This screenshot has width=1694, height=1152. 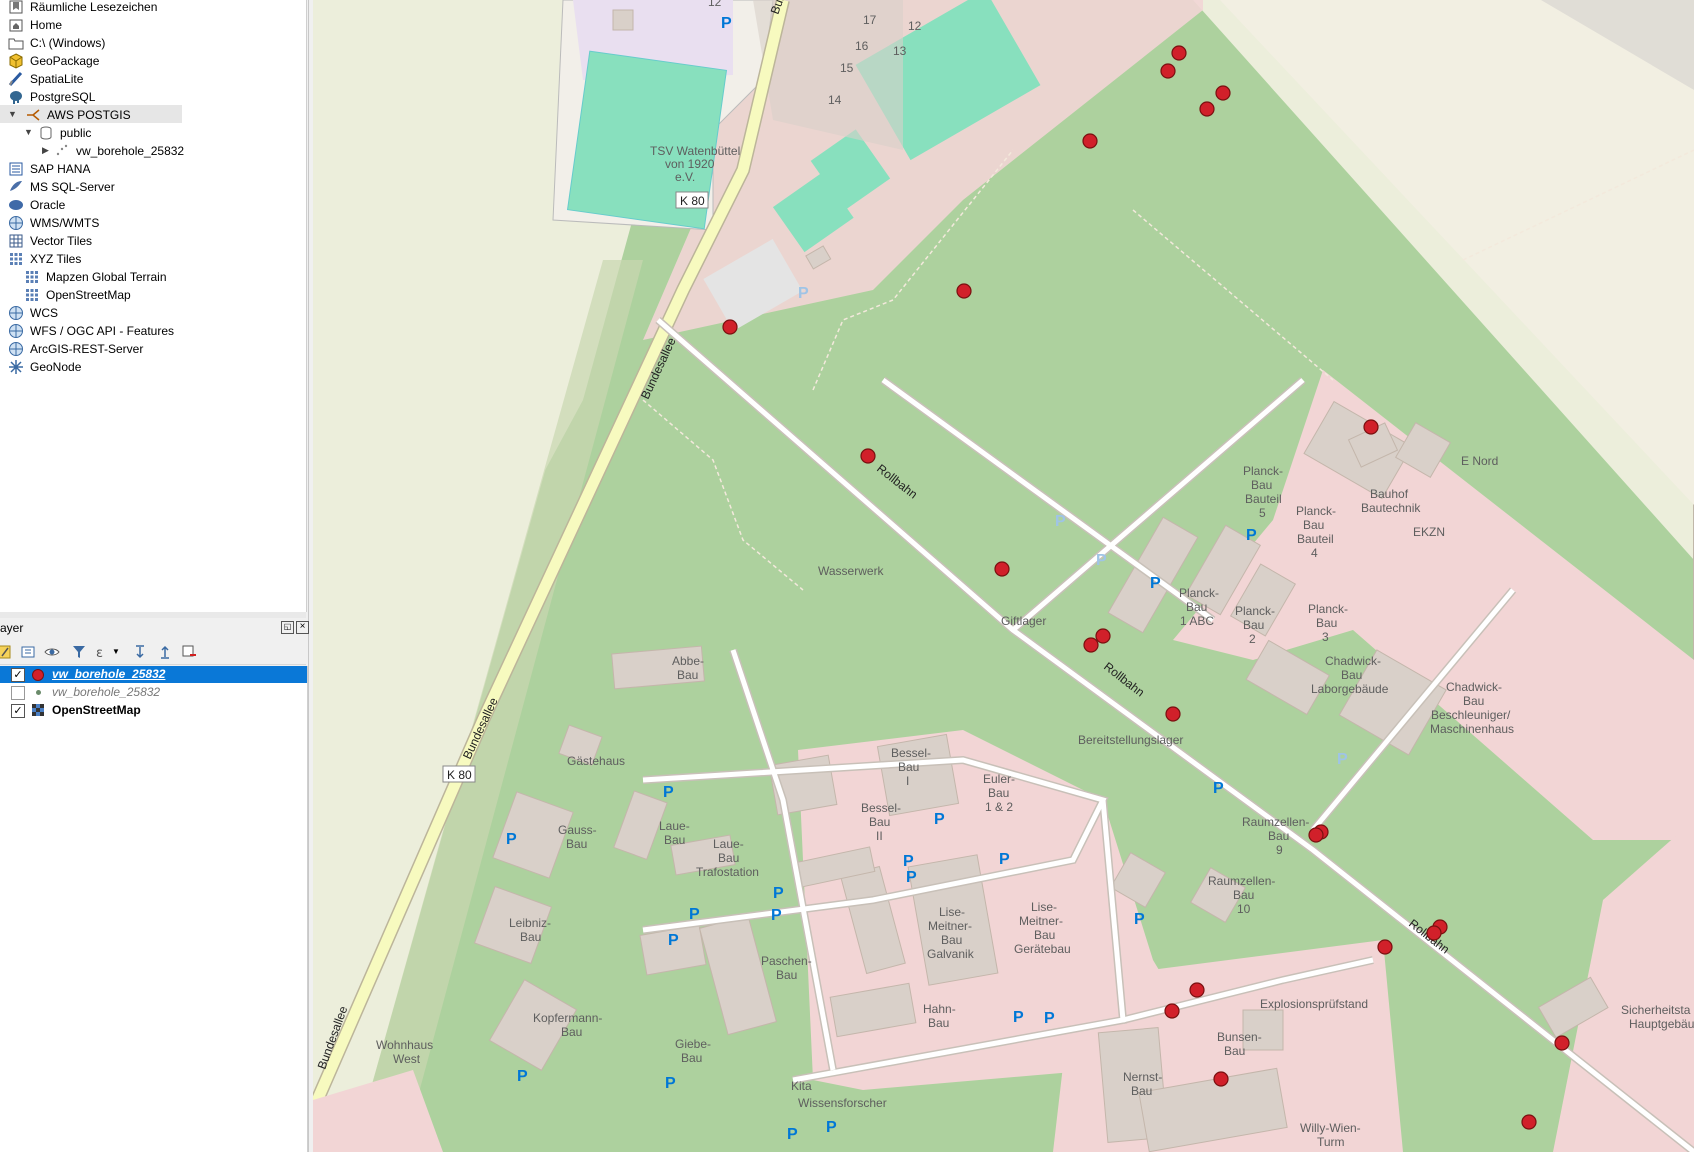 I want to click on building-label: Hauptgebäu, so click(x=1661, y=1024).